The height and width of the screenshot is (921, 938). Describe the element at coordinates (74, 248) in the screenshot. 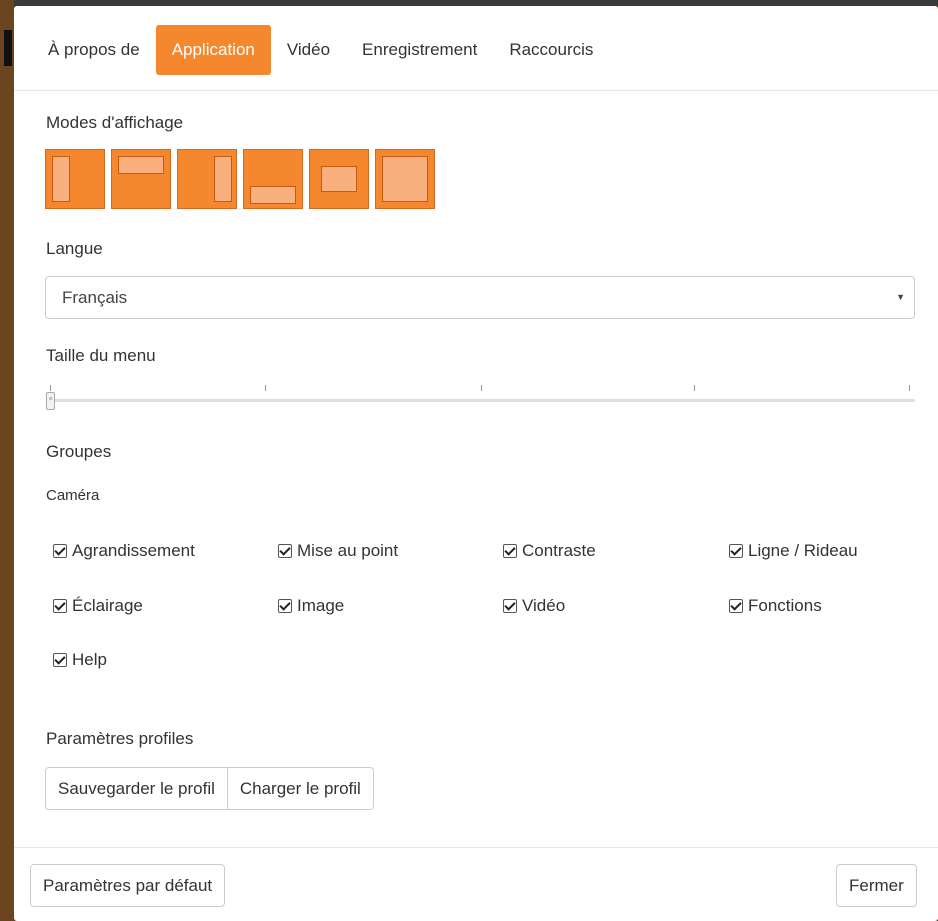

I see `language-label: Langue` at that location.